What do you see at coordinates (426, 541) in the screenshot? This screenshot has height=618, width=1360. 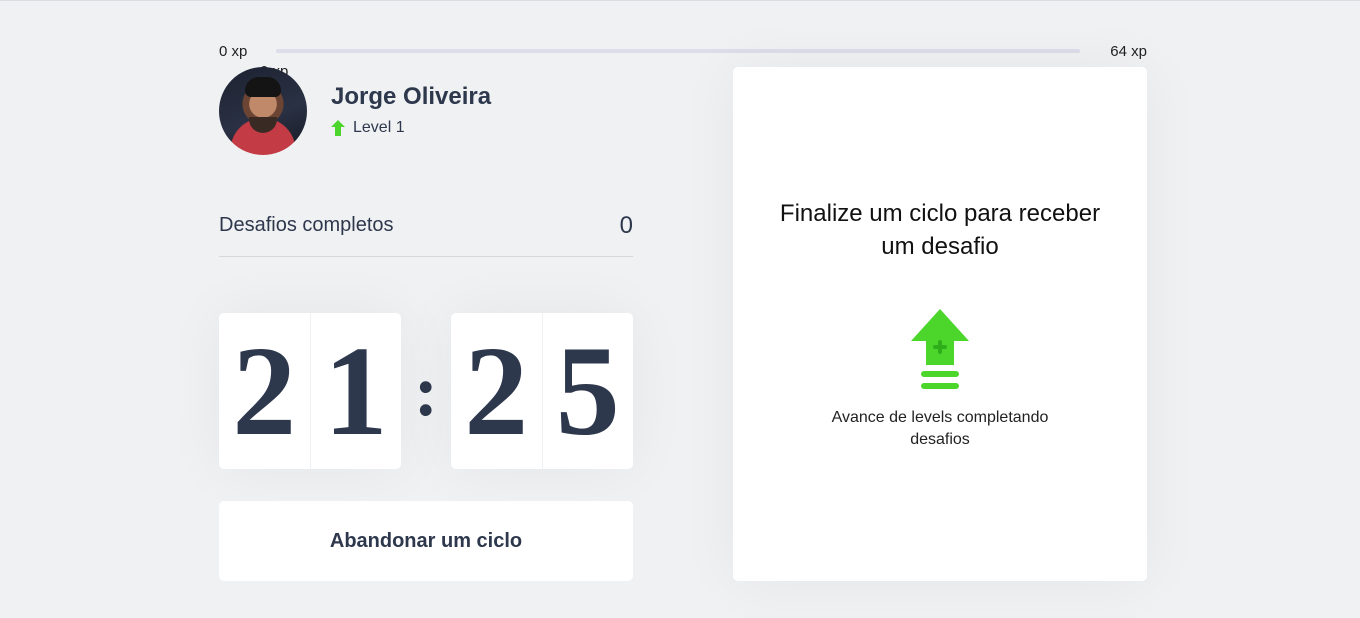 I see `abandon-cycle-button: Abandonar um ciclo` at bounding box center [426, 541].